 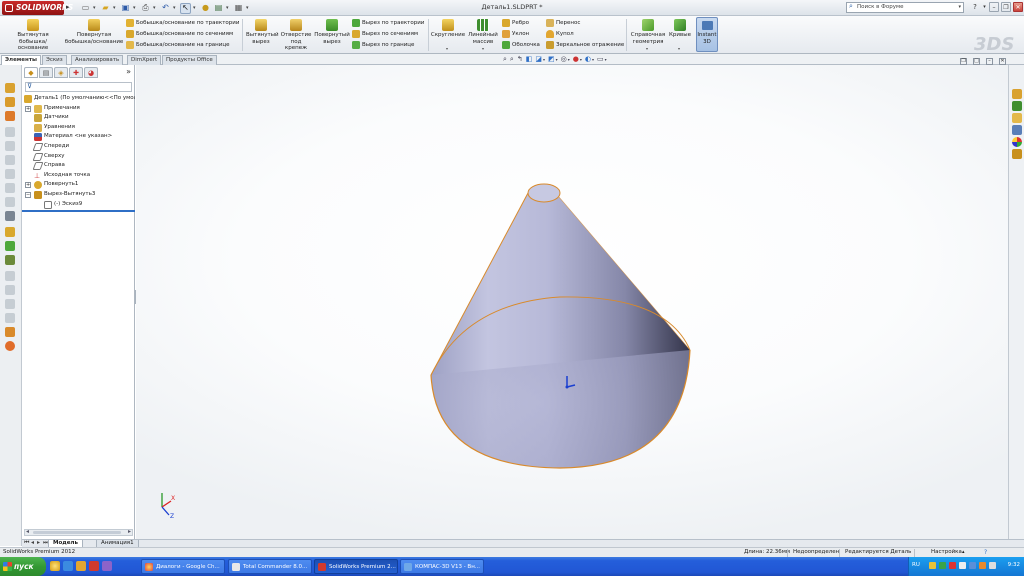 What do you see at coordinates (10, 116) in the screenshot?
I see `strip-boss-icon` at bounding box center [10, 116].